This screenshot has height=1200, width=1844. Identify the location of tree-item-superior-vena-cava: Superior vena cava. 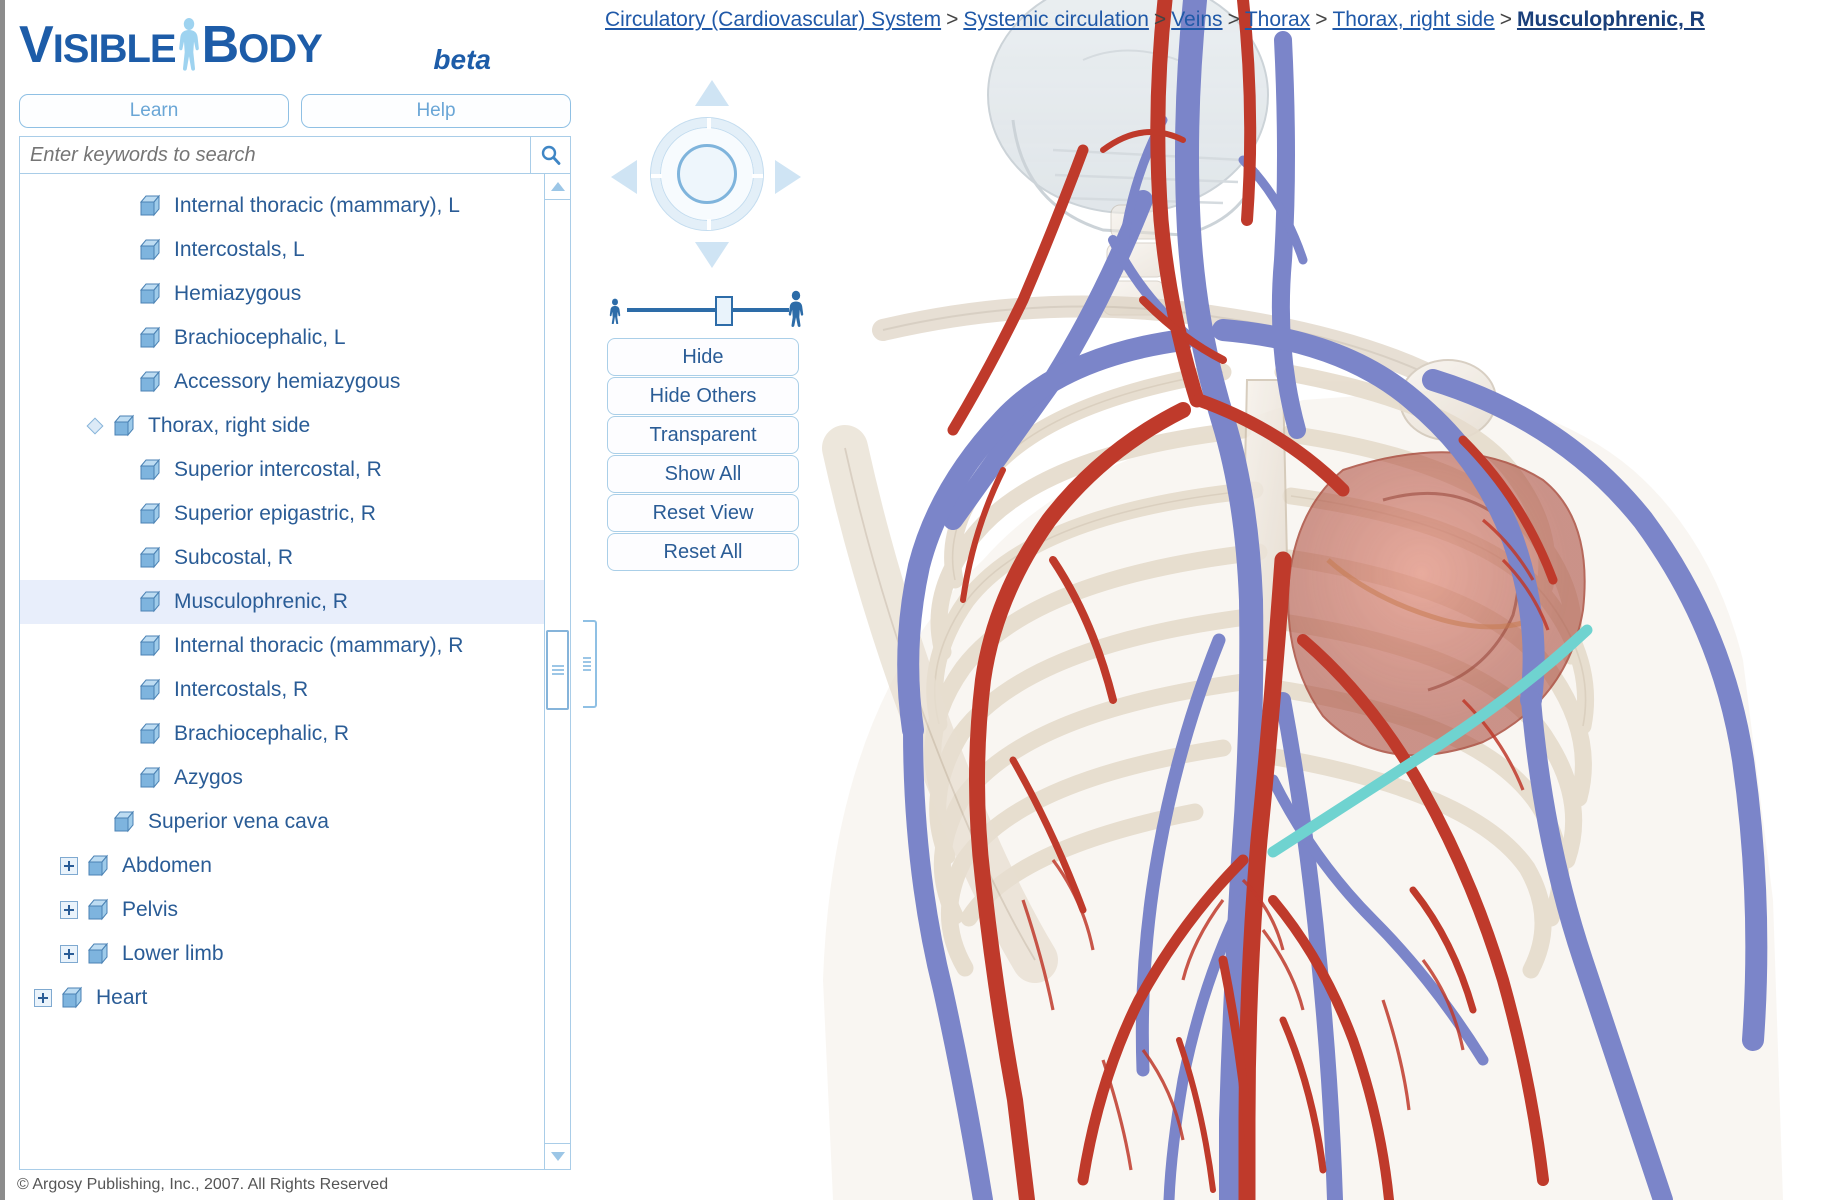
(282, 822).